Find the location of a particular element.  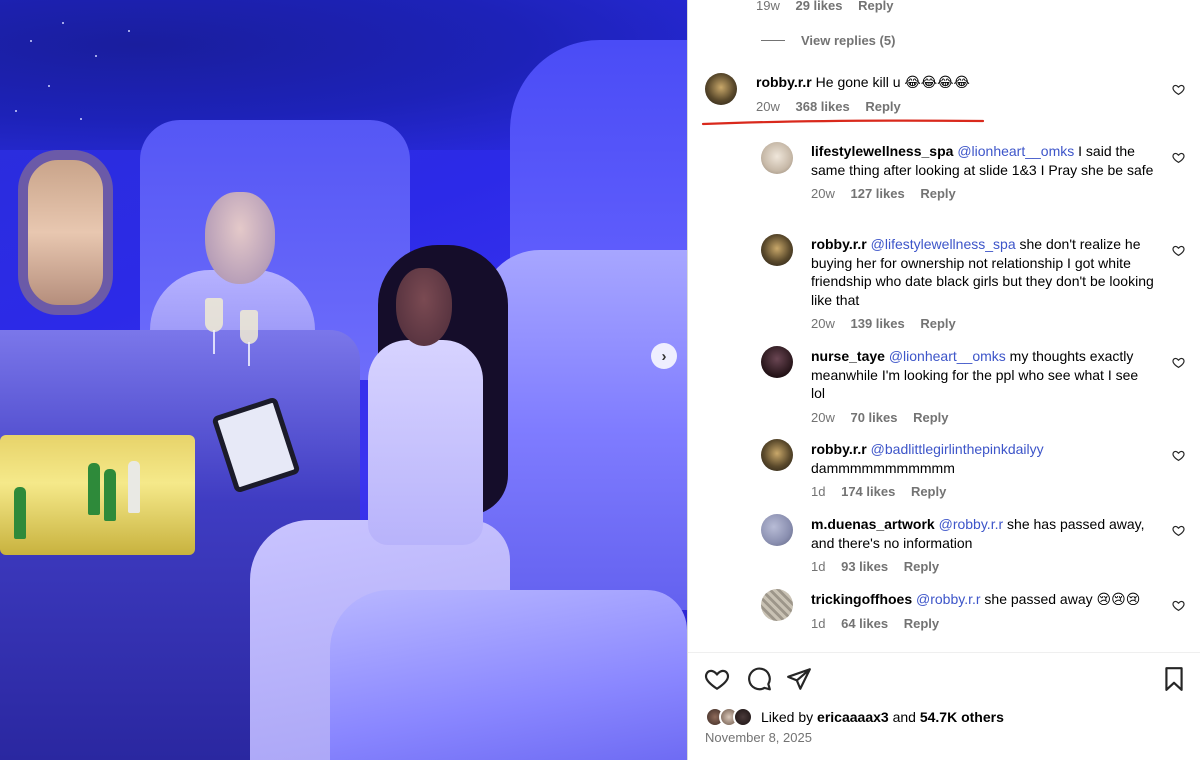

comment-meta: 1d 64 likes Reply is located at coordinates (983, 624).